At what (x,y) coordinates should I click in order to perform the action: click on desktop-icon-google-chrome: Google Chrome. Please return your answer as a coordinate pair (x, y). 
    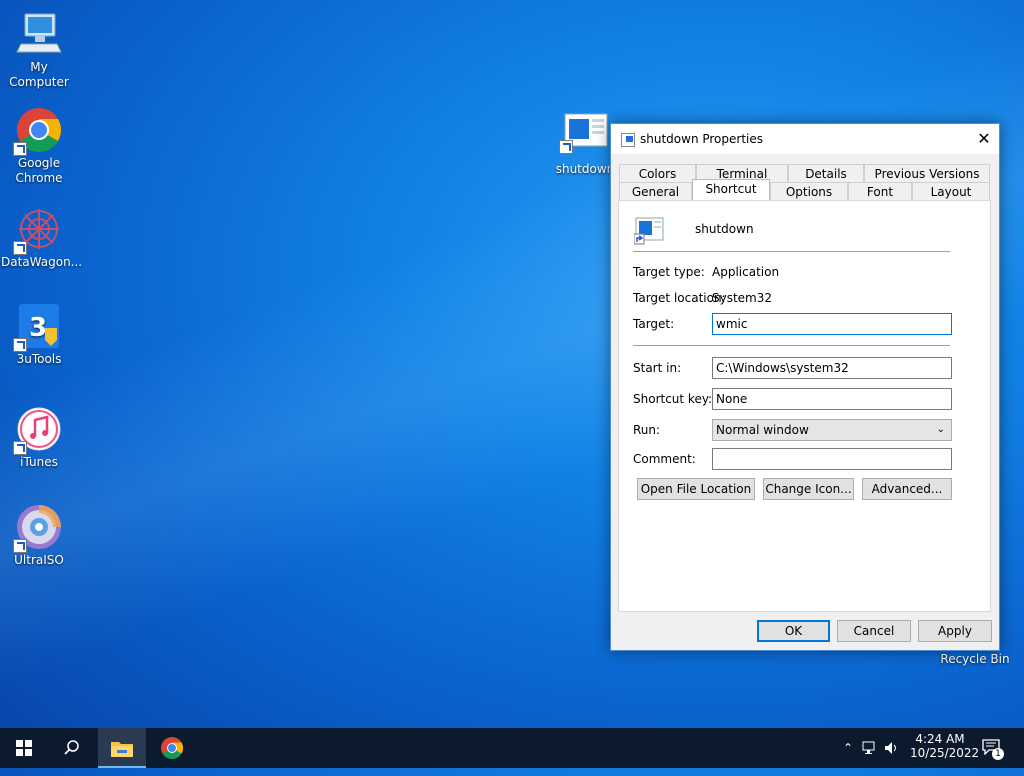
    Looking at the image, I should click on (39, 146).